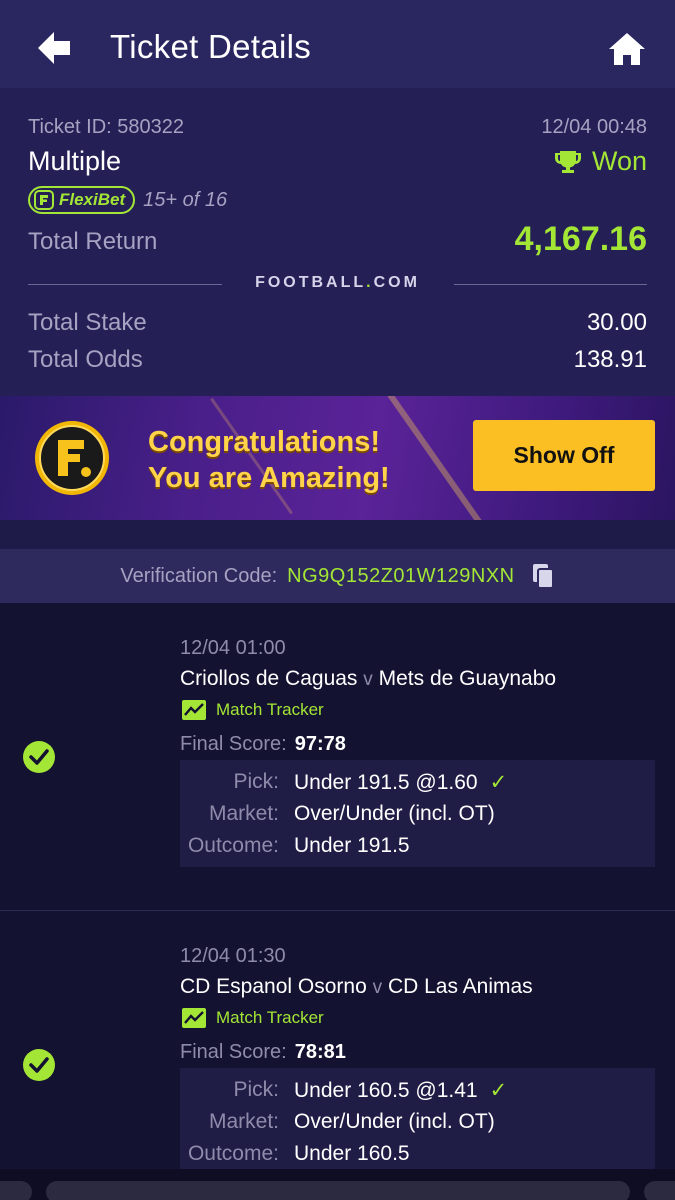  Describe the element at coordinates (233, 956) in the screenshot. I see `match-time: 12/04 01:30` at that location.